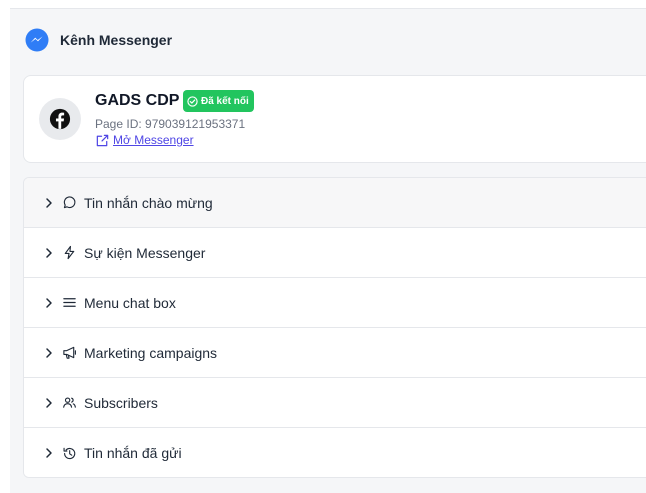 The width and height of the screenshot is (646, 493). Describe the element at coordinates (116, 40) in the screenshot. I see `channel-title: Kênh Messenger` at that location.